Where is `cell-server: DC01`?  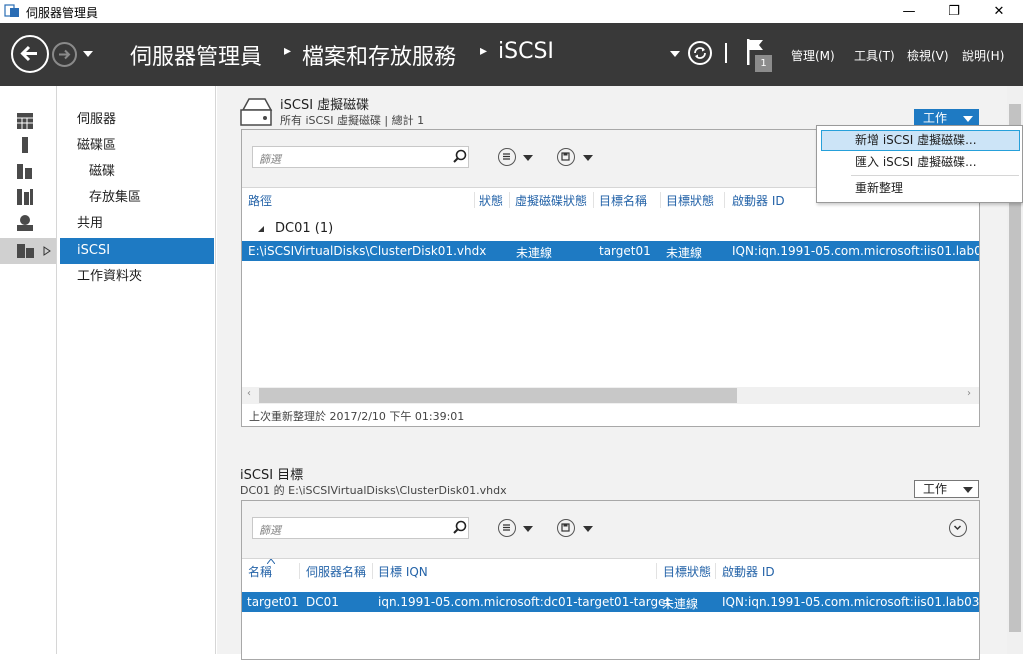 cell-server: DC01 is located at coordinates (322, 602).